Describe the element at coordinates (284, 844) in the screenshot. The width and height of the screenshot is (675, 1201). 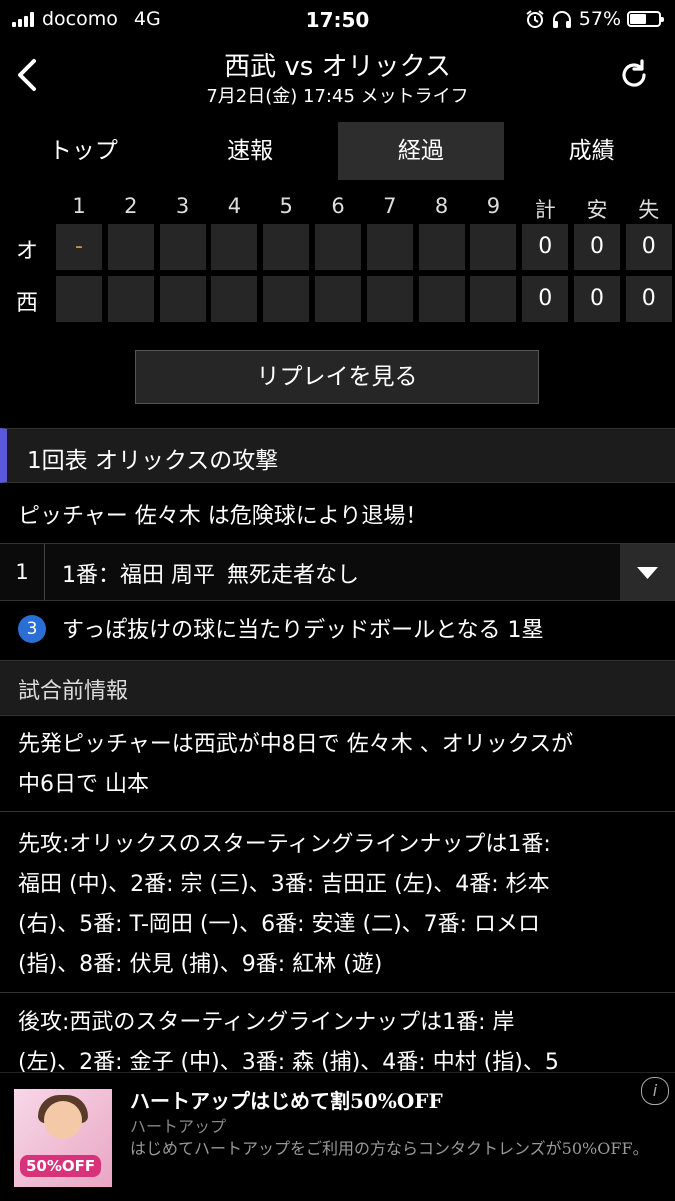
I see `pregame-line: 先攻:オリックスのスターティングラインナップは1番:` at that location.